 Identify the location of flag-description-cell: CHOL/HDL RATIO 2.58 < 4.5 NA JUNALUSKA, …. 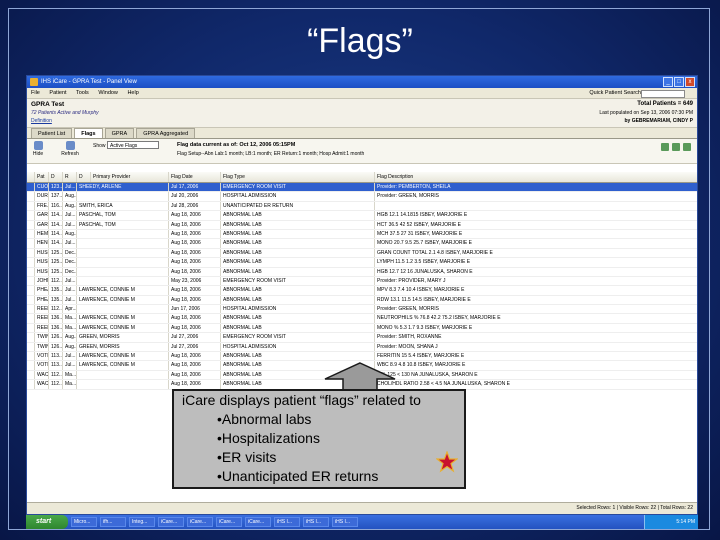
(536, 384).